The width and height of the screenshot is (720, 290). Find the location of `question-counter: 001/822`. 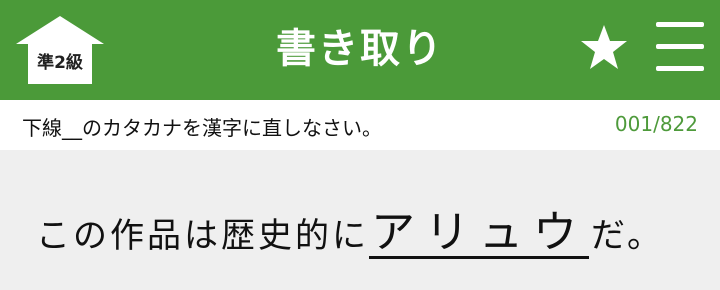

question-counter: 001/822 is located at coordinates (656, 124).